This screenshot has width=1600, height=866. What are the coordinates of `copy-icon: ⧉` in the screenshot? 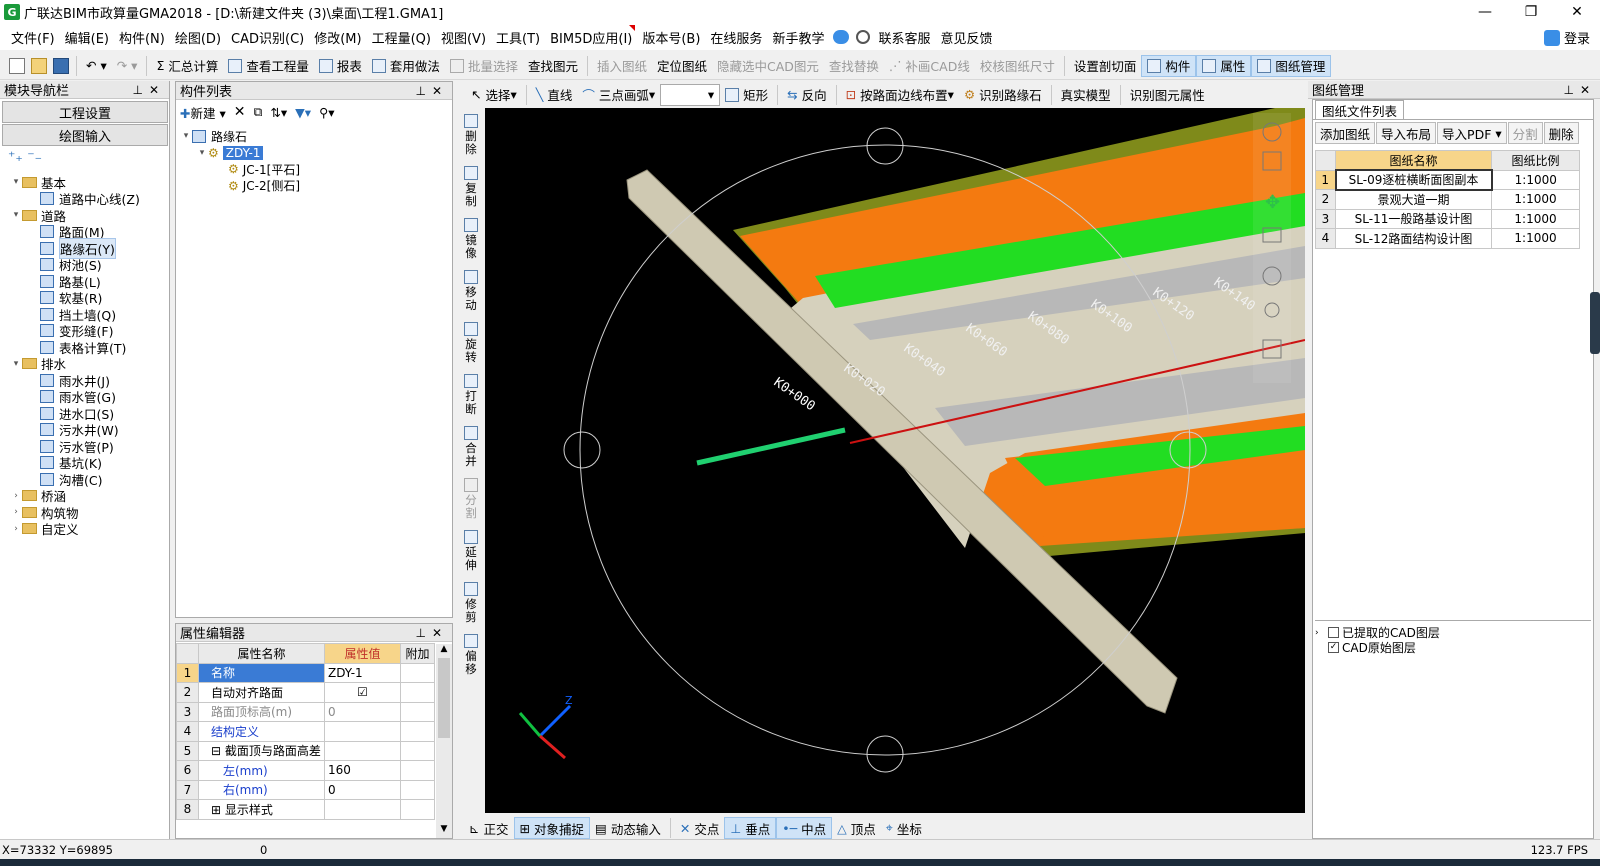 It's located at (257, 112).